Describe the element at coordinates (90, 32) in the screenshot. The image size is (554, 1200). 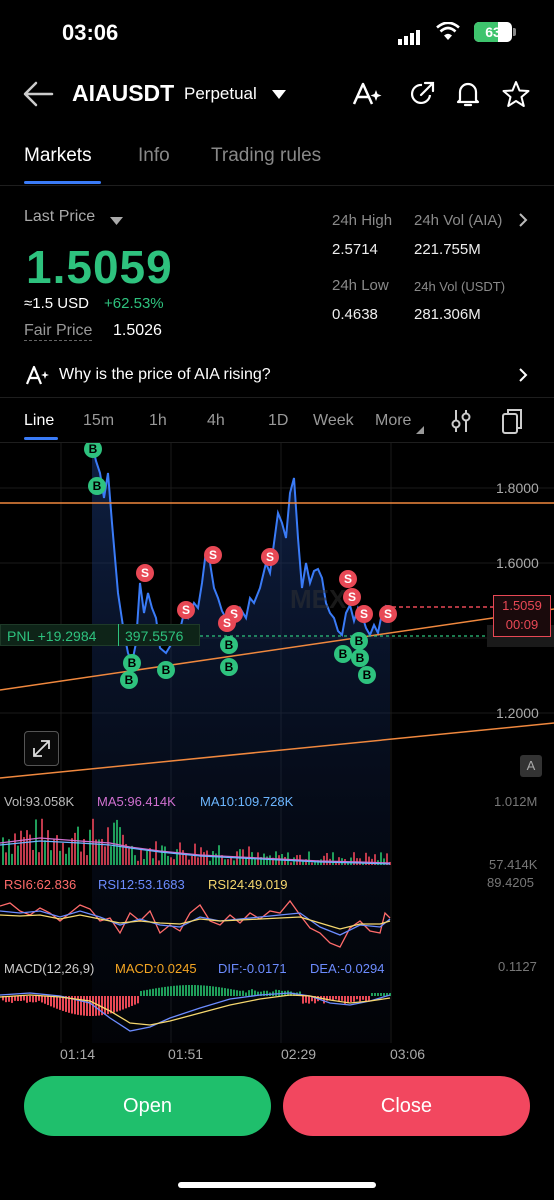
I see `status-time: 03:06` at that location.